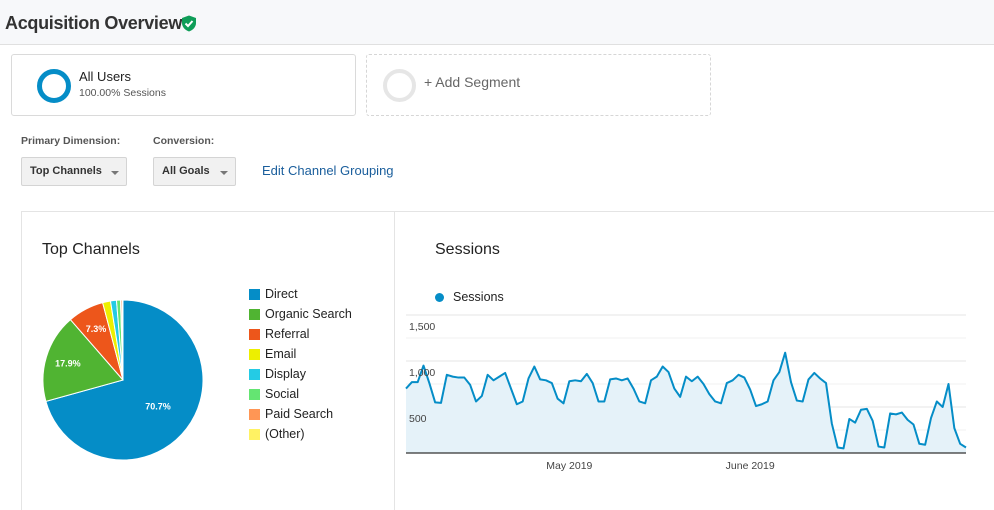 The image size is (994, 510). Describe the element at coordinates (422, 327) in the screenshot. I see `y-tick-label: 1,500` at that location.